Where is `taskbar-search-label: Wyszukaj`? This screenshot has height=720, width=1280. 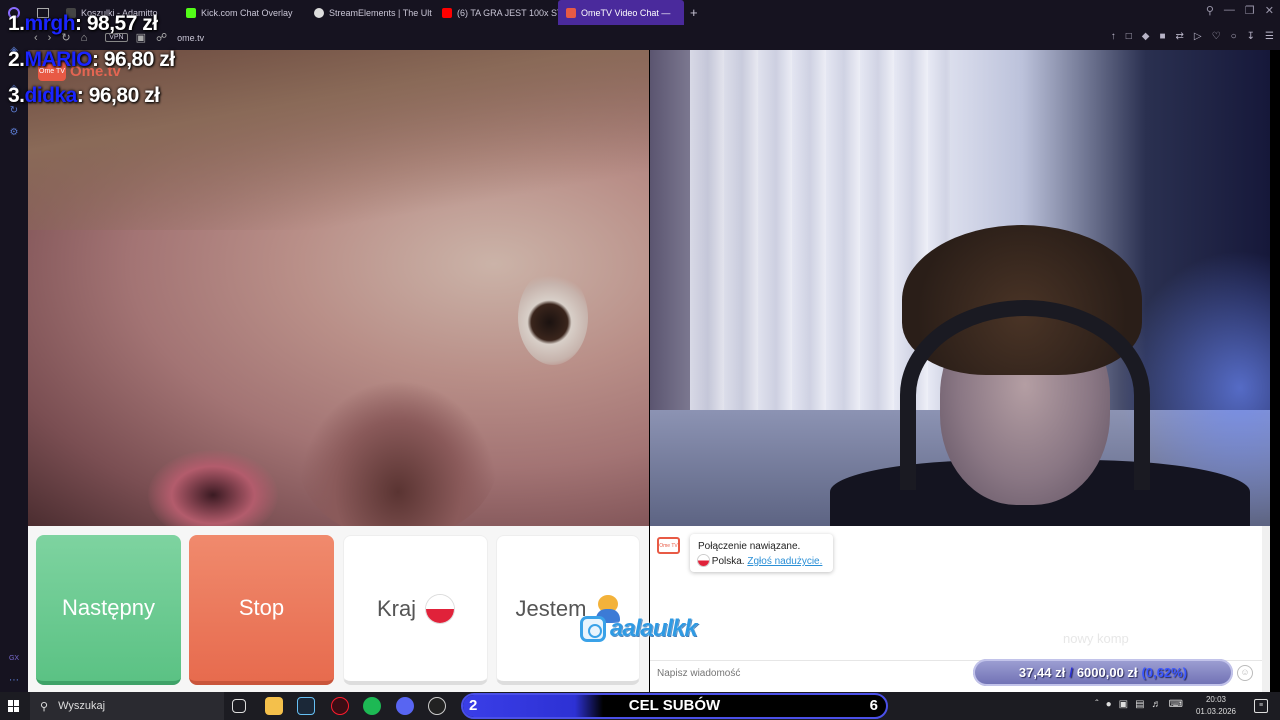 taskbar-search-label: Wyszukaj is located at coordinates (82, 706).